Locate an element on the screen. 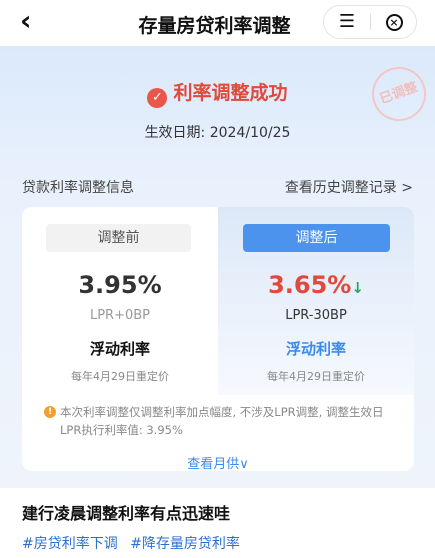  navigation-bar: ‹ 存量房贷利率调整 ☰ × is located at coordinates (217, 23).